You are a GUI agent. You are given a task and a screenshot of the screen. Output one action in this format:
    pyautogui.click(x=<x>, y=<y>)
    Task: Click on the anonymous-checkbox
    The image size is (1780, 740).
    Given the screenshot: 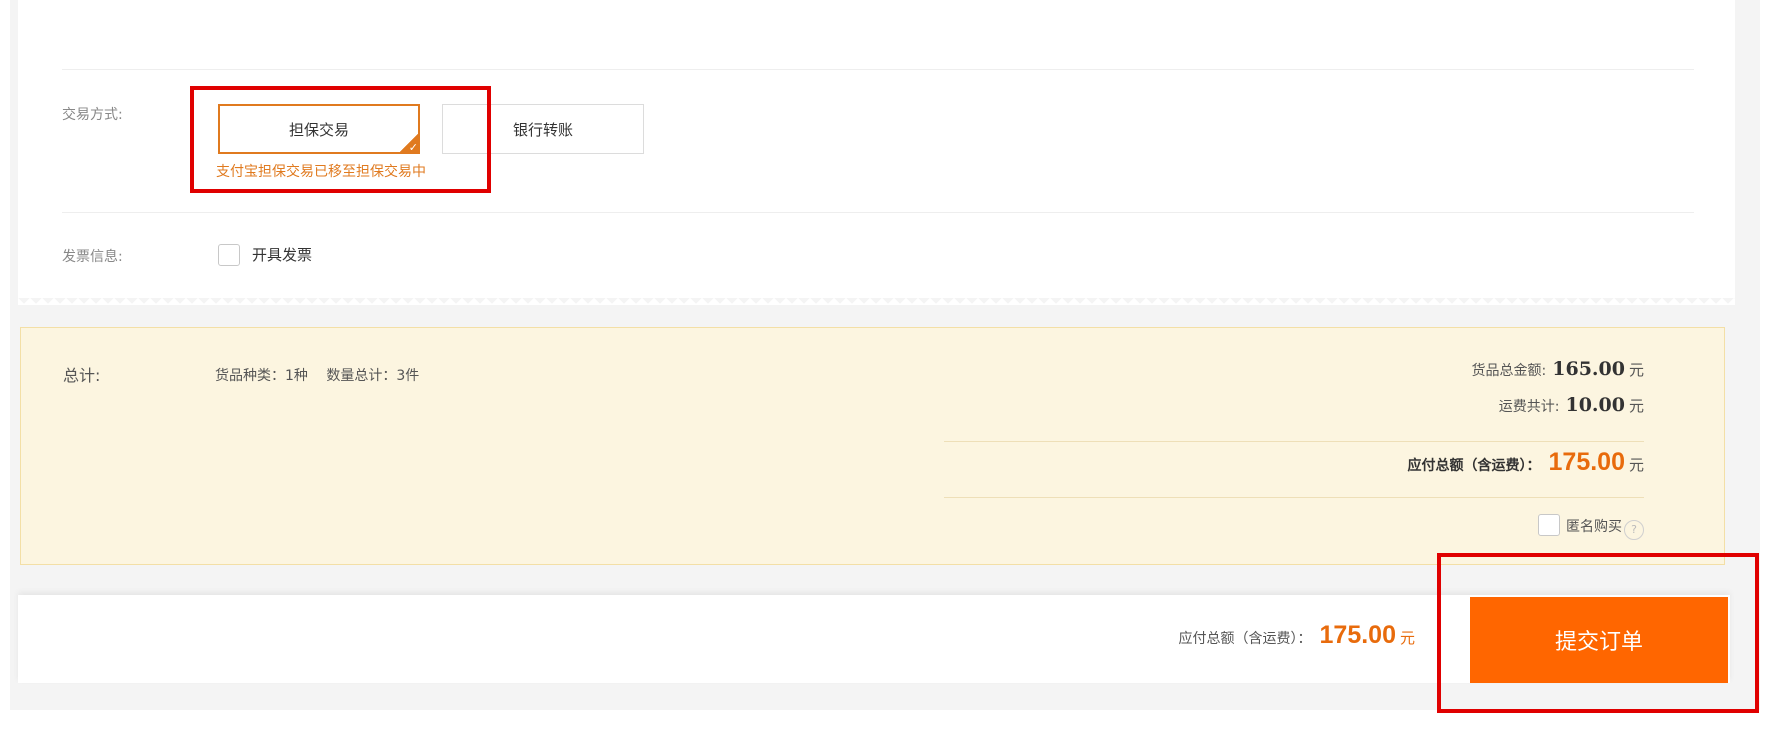 What is the action you would take?
    pyautogui.click(x=1549, y=525)
    